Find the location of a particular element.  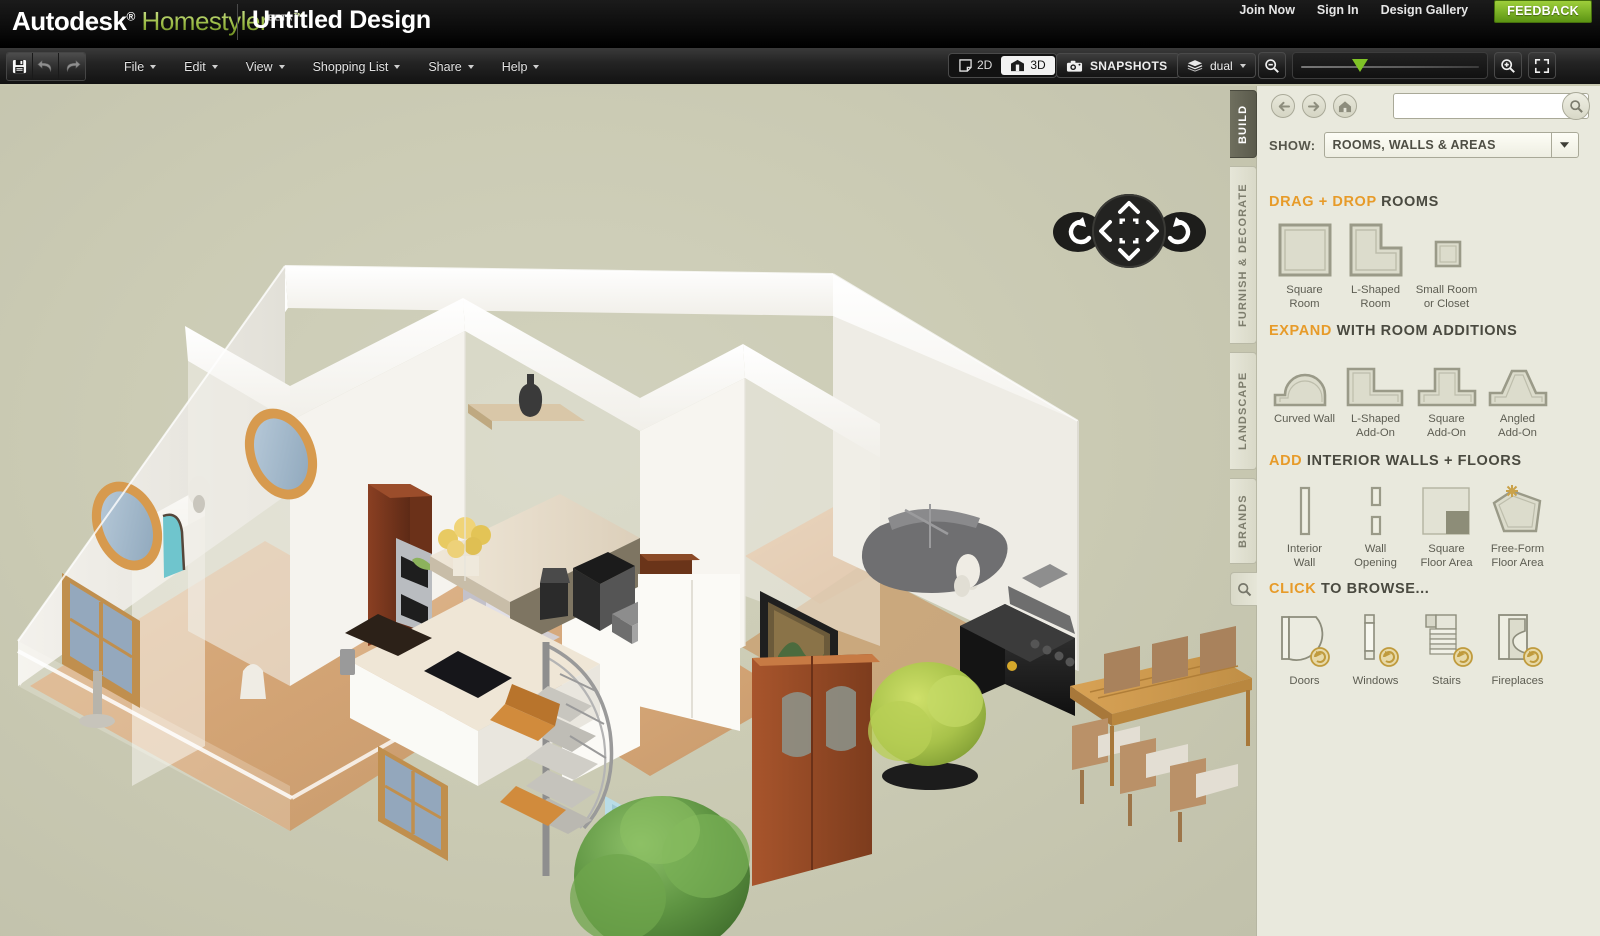

menu-file: File is located at coordinates (140, 67).